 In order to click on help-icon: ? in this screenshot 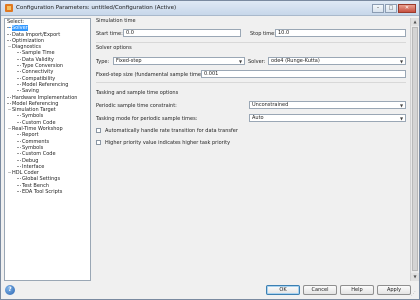, I will do `click(10, 290)`.